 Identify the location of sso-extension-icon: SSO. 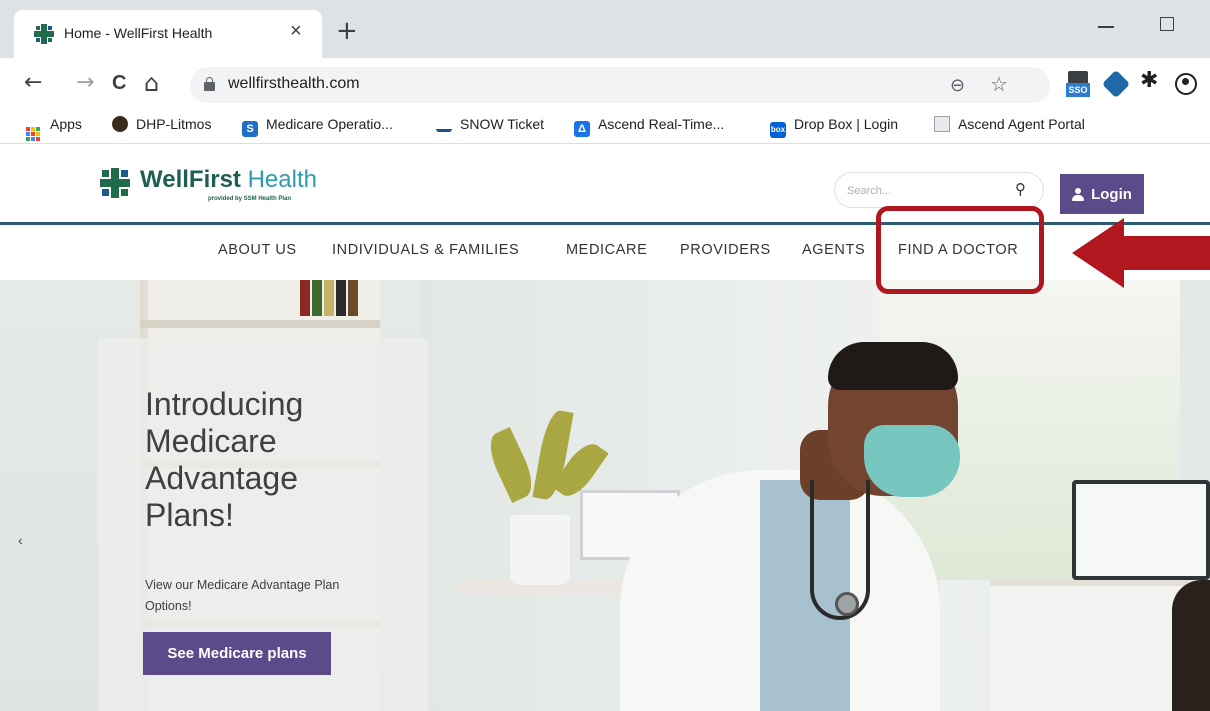
(1078, 84).